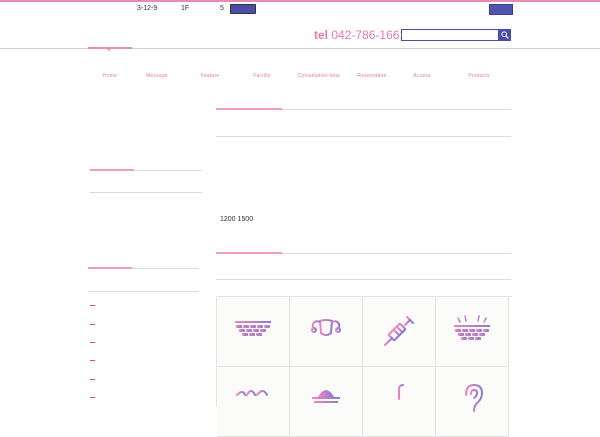 The height and width of the screenshot is (437, 600). I want to click on service-tile-skin-hair, so click(253, 402).